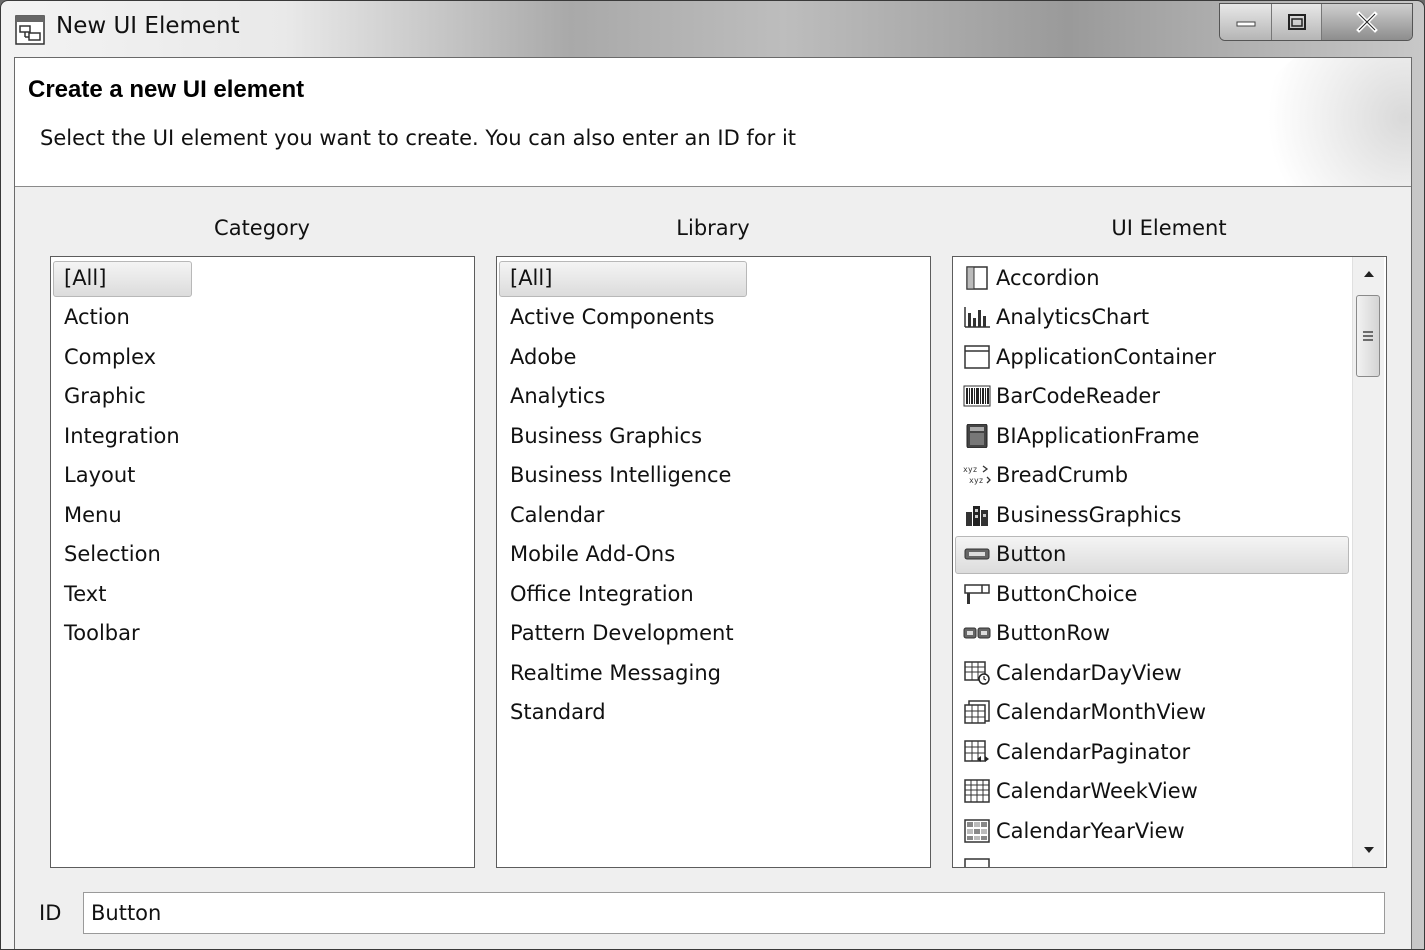 This screenshot has width=1425, height=950. What do you see at coordinates (1097, 791) in the screenshot?
I see `ui-element-item-label: CalendarWeekView` at bounding box center [1097, 791].